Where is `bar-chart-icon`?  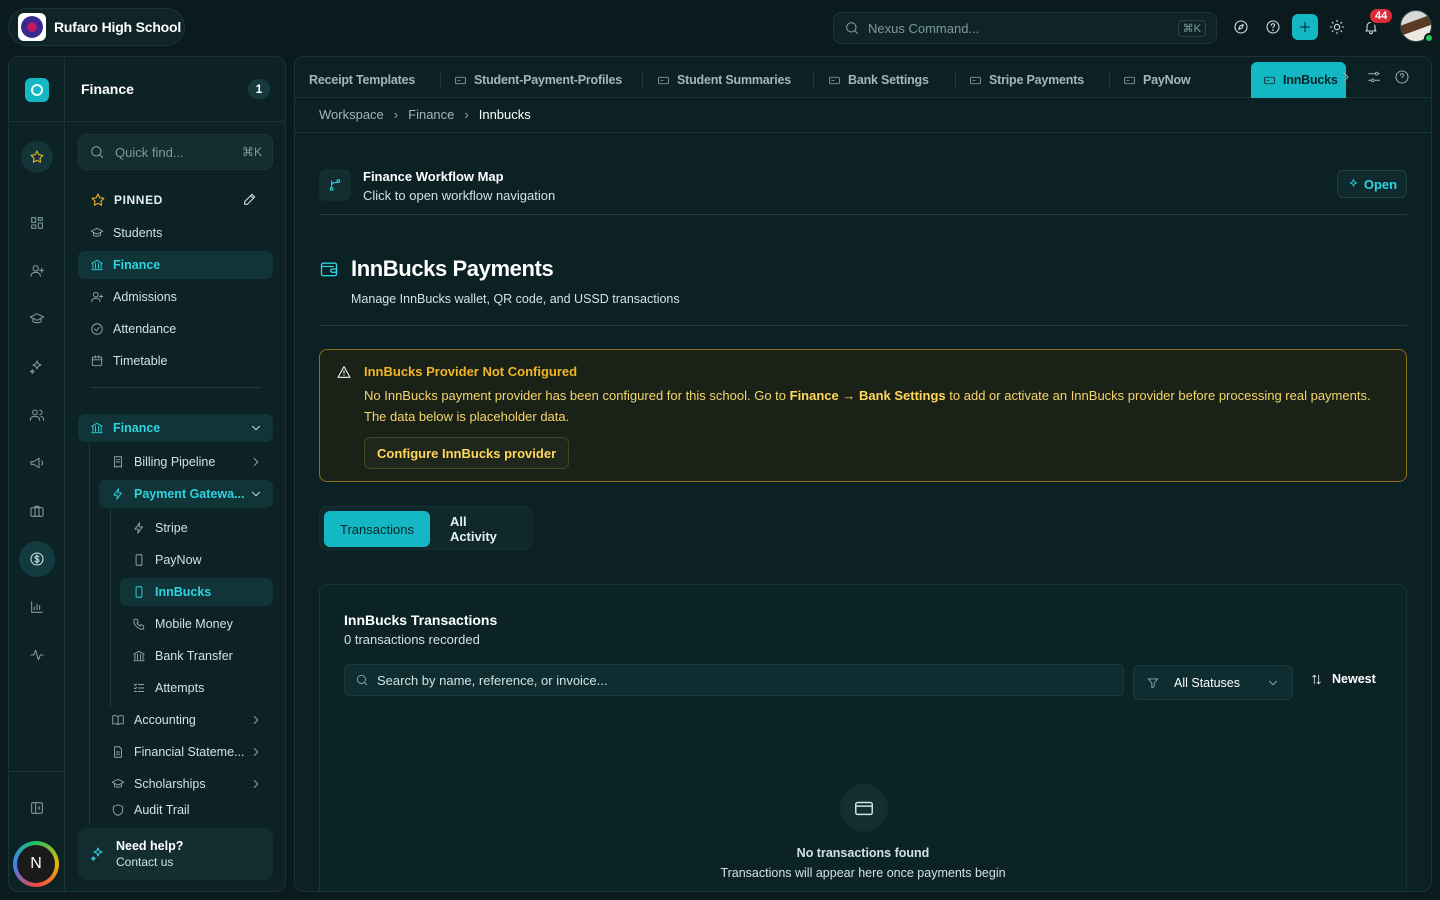 bar-chart-icon is located at coordinates (37, 607).